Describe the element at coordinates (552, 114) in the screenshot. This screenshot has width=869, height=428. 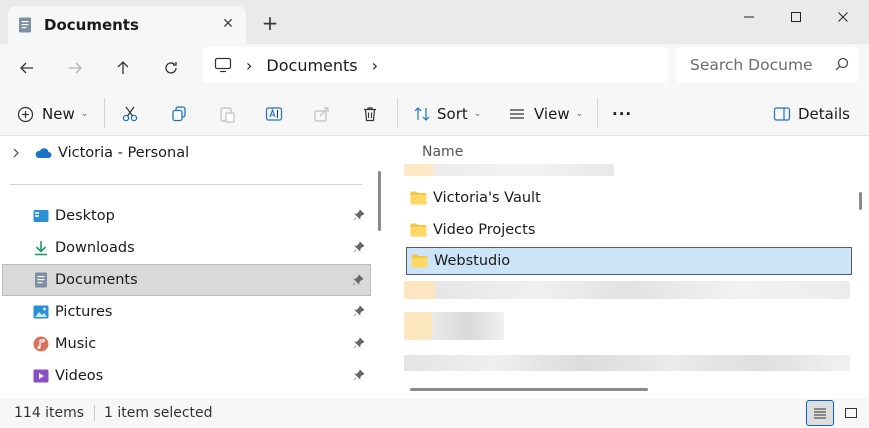
I see `view-label: View` at that location.